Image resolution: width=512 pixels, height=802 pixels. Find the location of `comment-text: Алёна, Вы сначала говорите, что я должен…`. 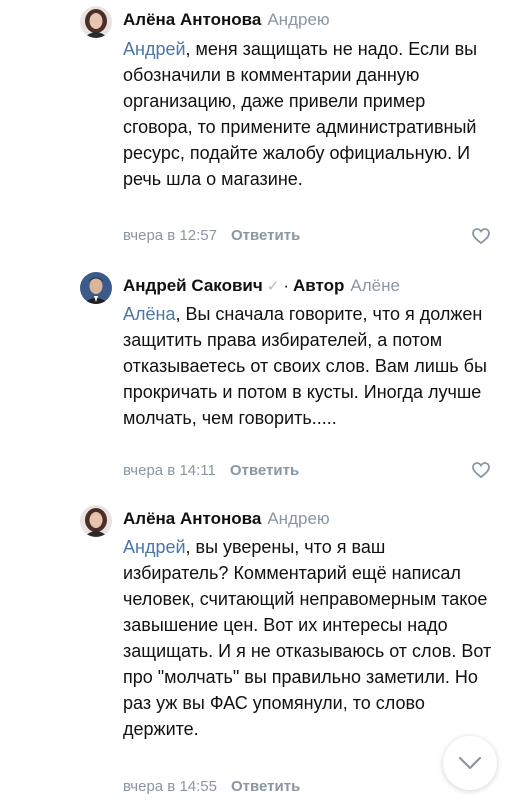

comment-text: Алёна, Вы сначала говорите, что я должен… is located at coordinates (308, 366).